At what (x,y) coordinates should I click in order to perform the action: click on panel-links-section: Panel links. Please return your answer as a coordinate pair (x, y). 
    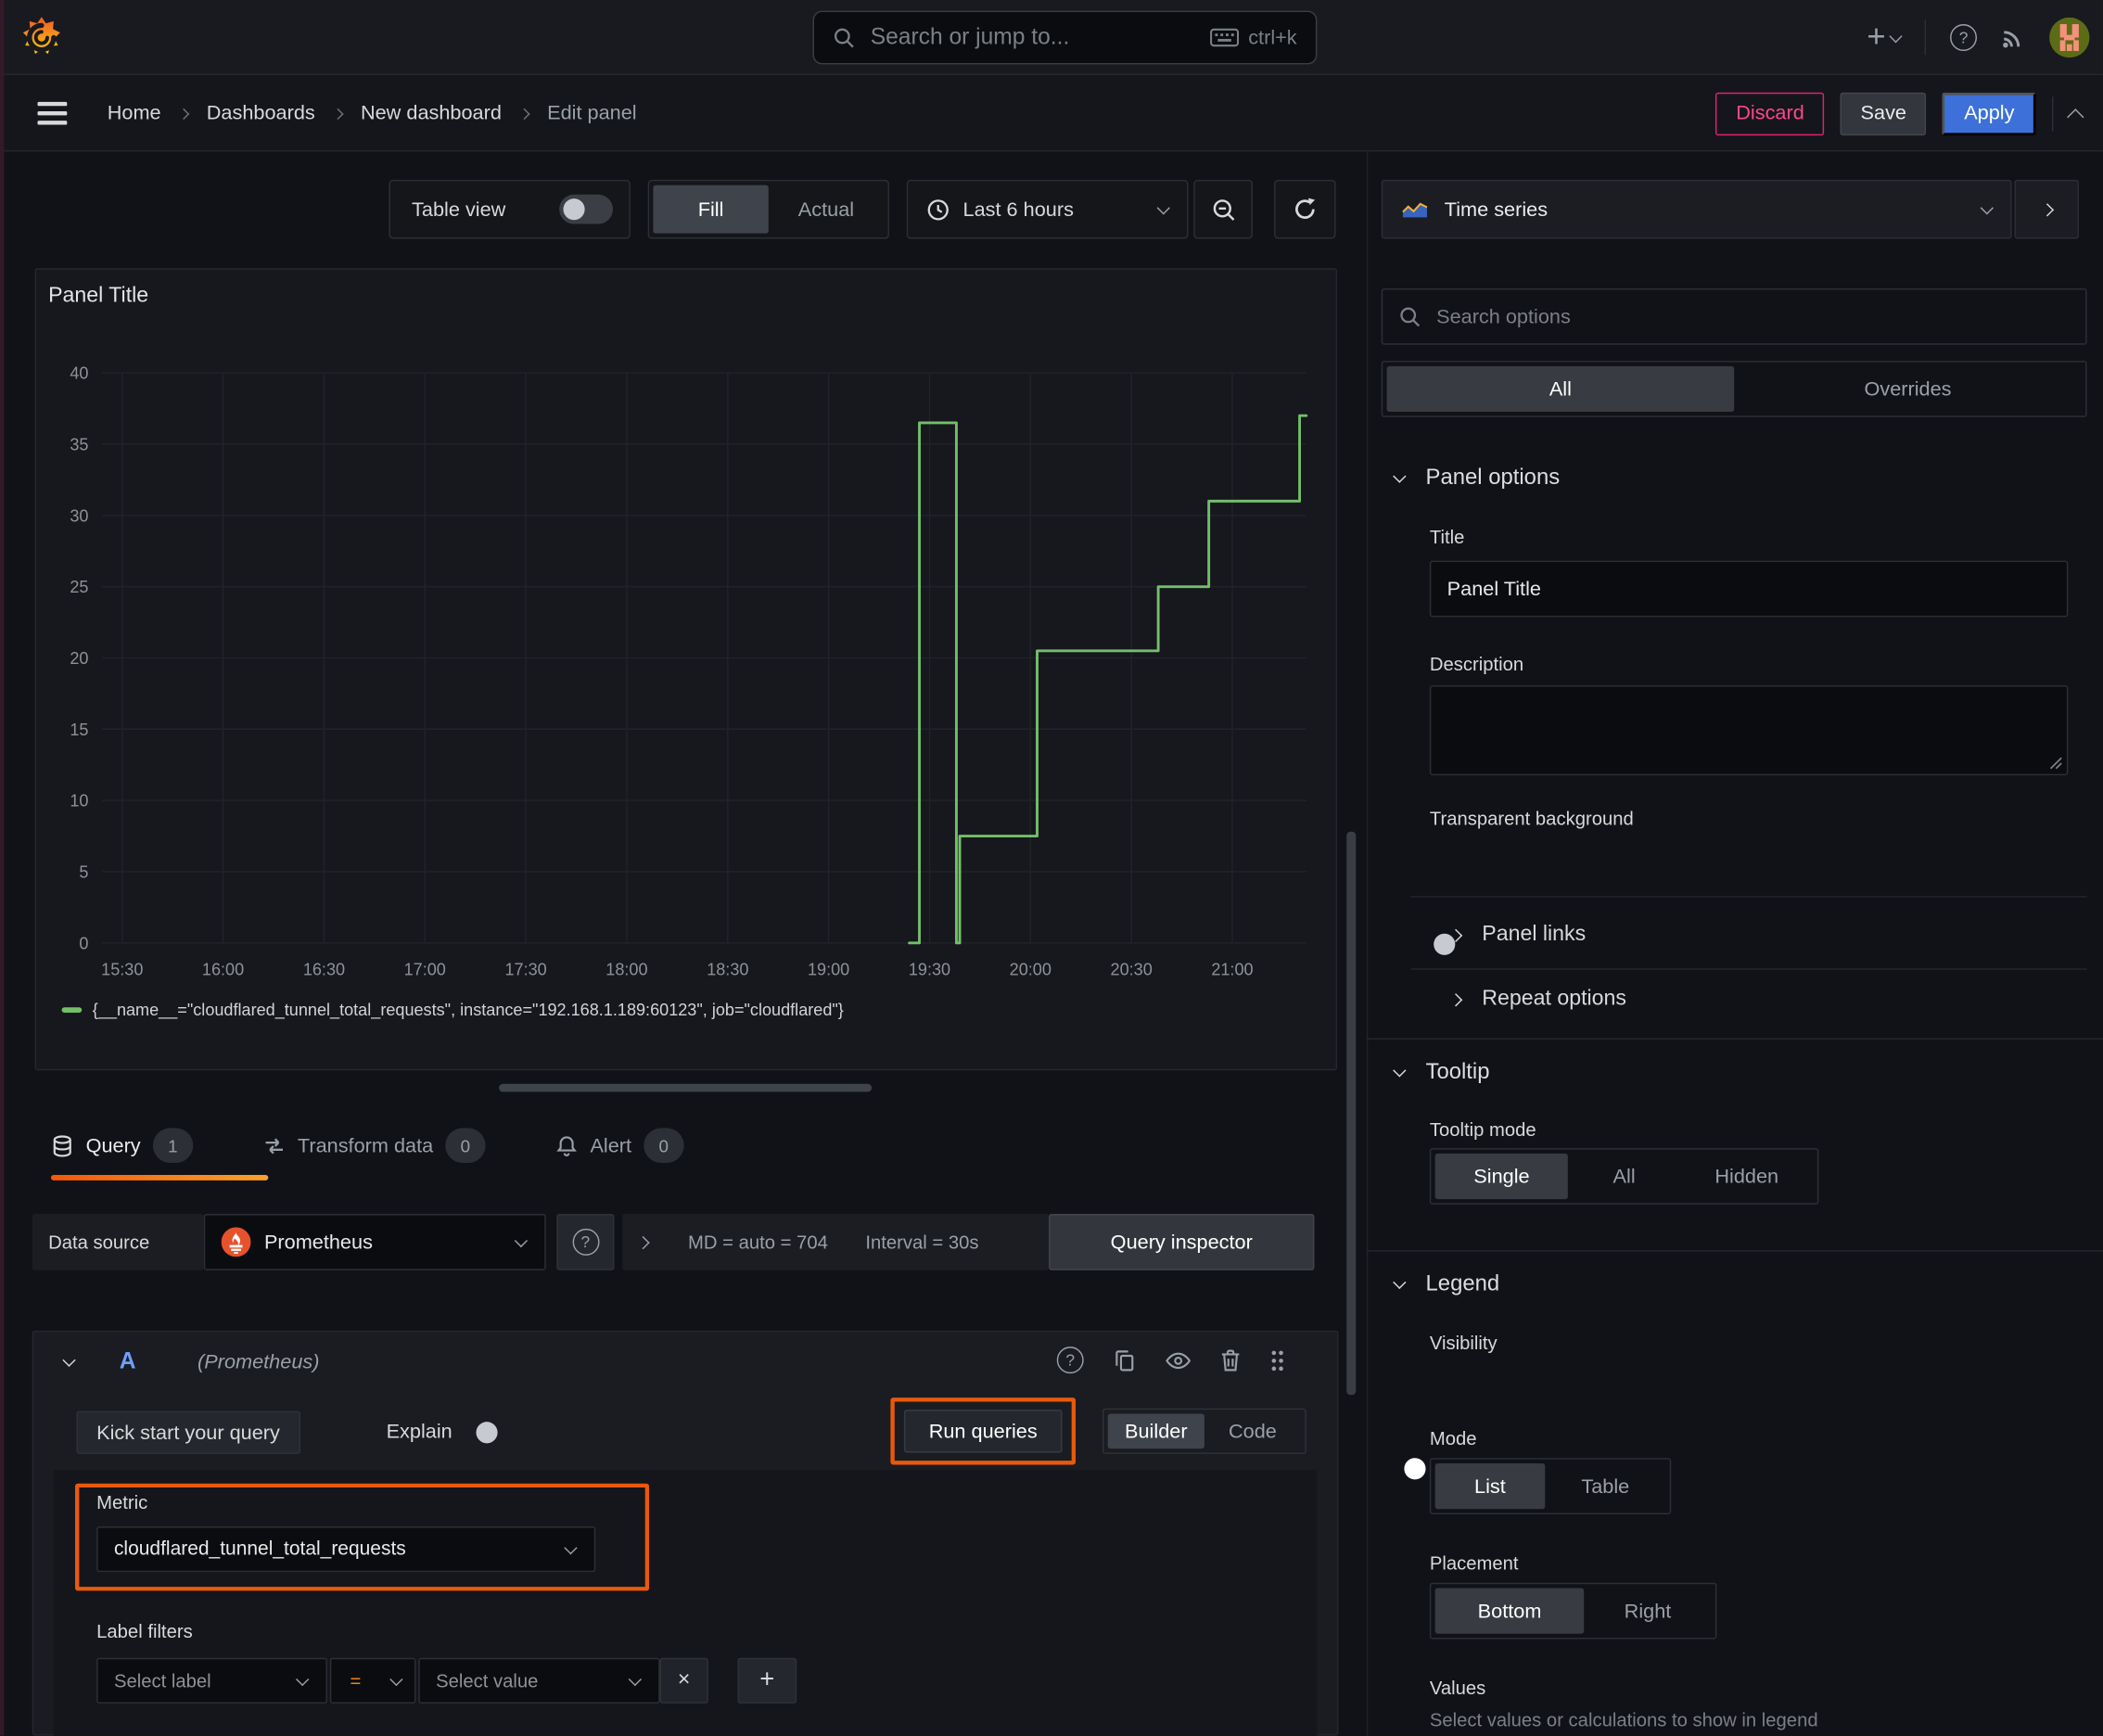
    Looking at the image, I should click on (1517, 935).